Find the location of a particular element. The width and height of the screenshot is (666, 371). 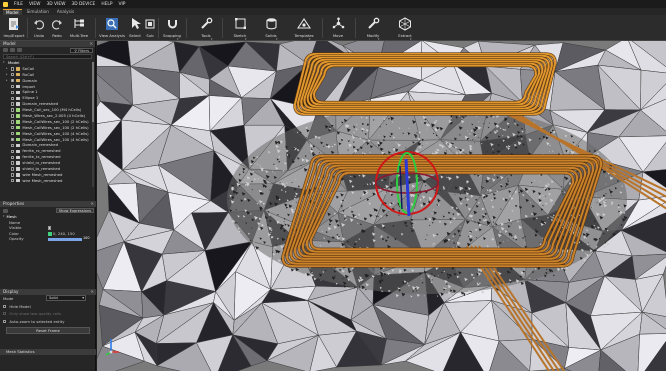

auto-zoom-checkbox is located at coordinates (5, 321).